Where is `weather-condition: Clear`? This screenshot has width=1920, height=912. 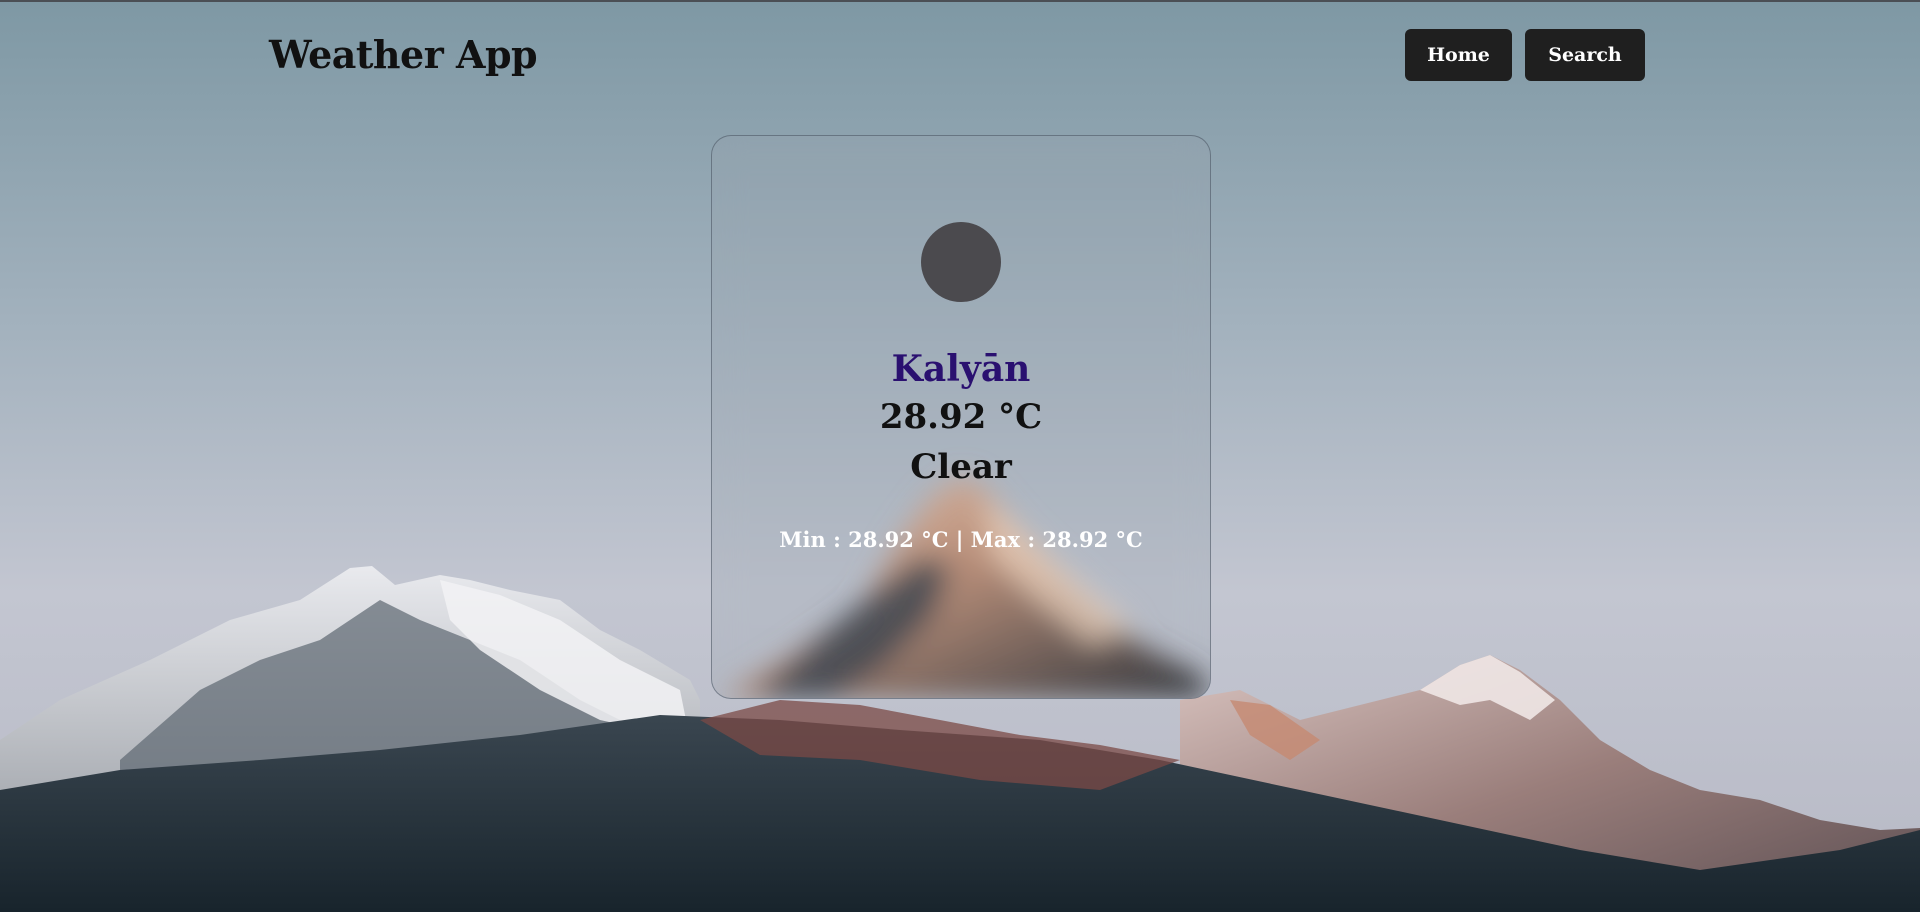
weather-condition: Clear is located at coordinates (961, 467).